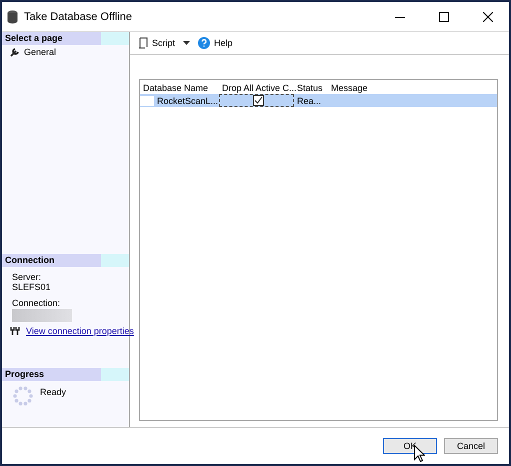 This screenshot has height=466, width=511. I want to click on database-icon, so click(12, 17).